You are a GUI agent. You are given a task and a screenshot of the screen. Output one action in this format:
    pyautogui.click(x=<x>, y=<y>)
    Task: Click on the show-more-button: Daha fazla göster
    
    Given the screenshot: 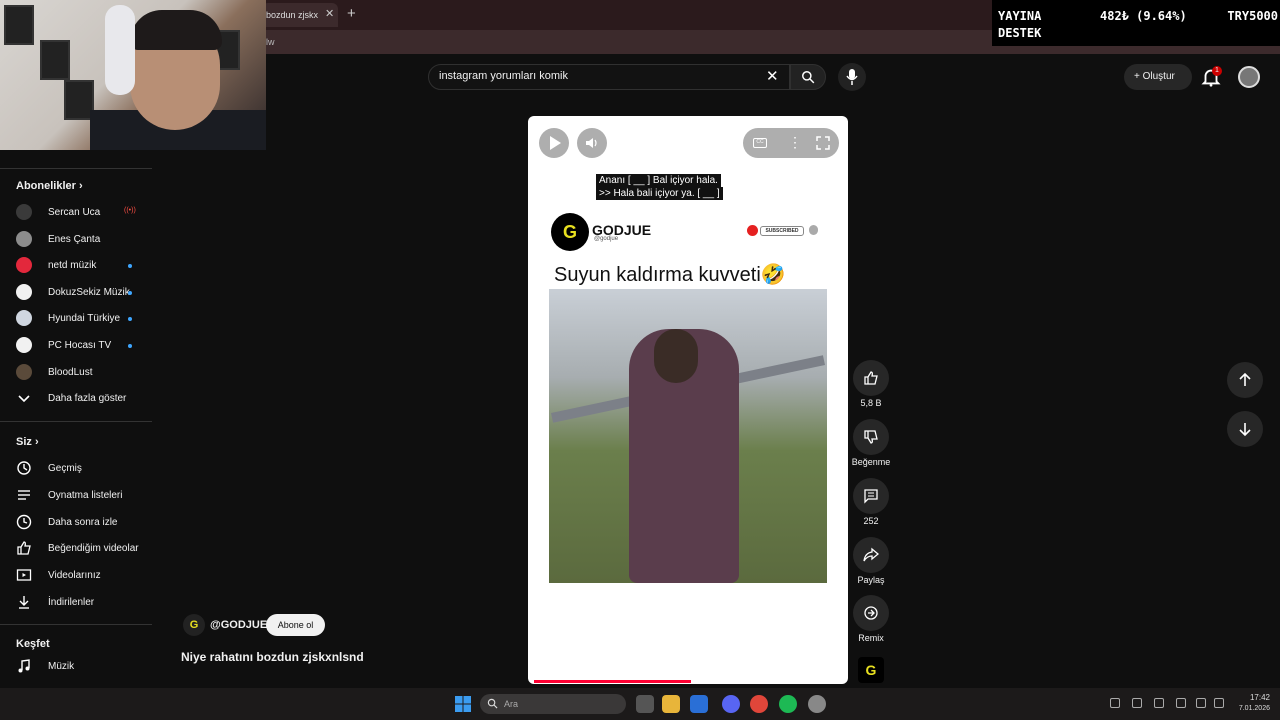 What is the action you would take?
    pyautogui.click(x=81, y=399)
    